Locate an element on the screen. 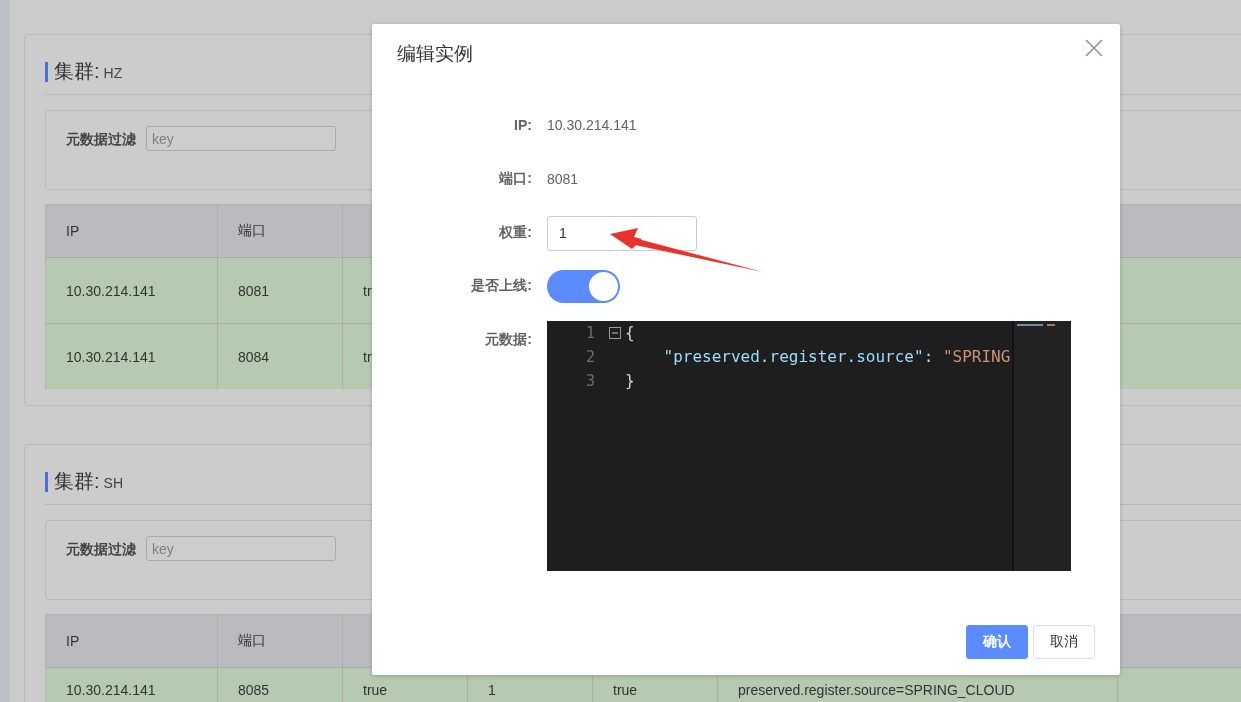 The width and height of the screenshot is (1241, 702). line-number: 1 is located at coordinates (589, 333).